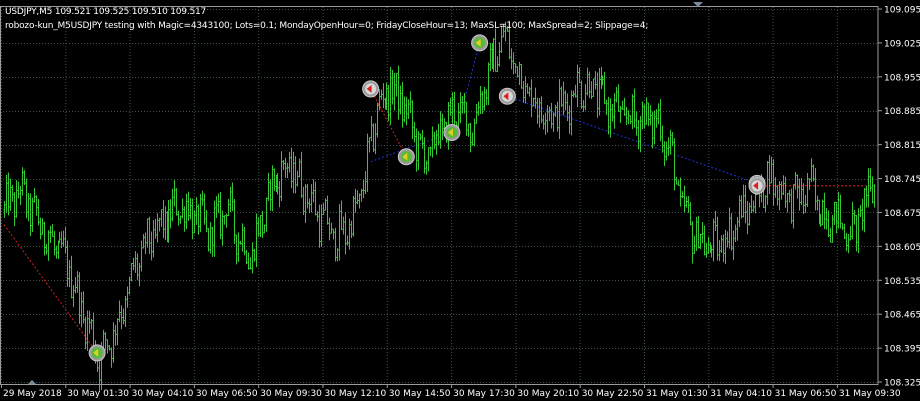  I want to click on price-tick-label: 109.095, so click(902, 11).